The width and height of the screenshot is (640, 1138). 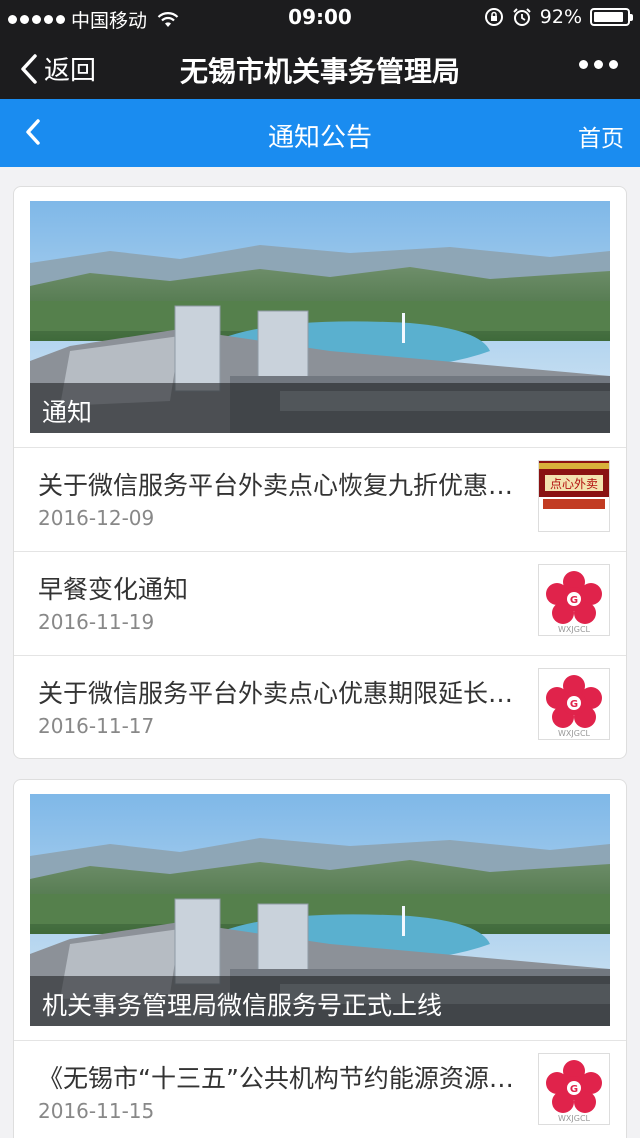 I want to click on banner-caption: 机关事务管理局微信服务号正式上线, so click(x=320, y=1001).